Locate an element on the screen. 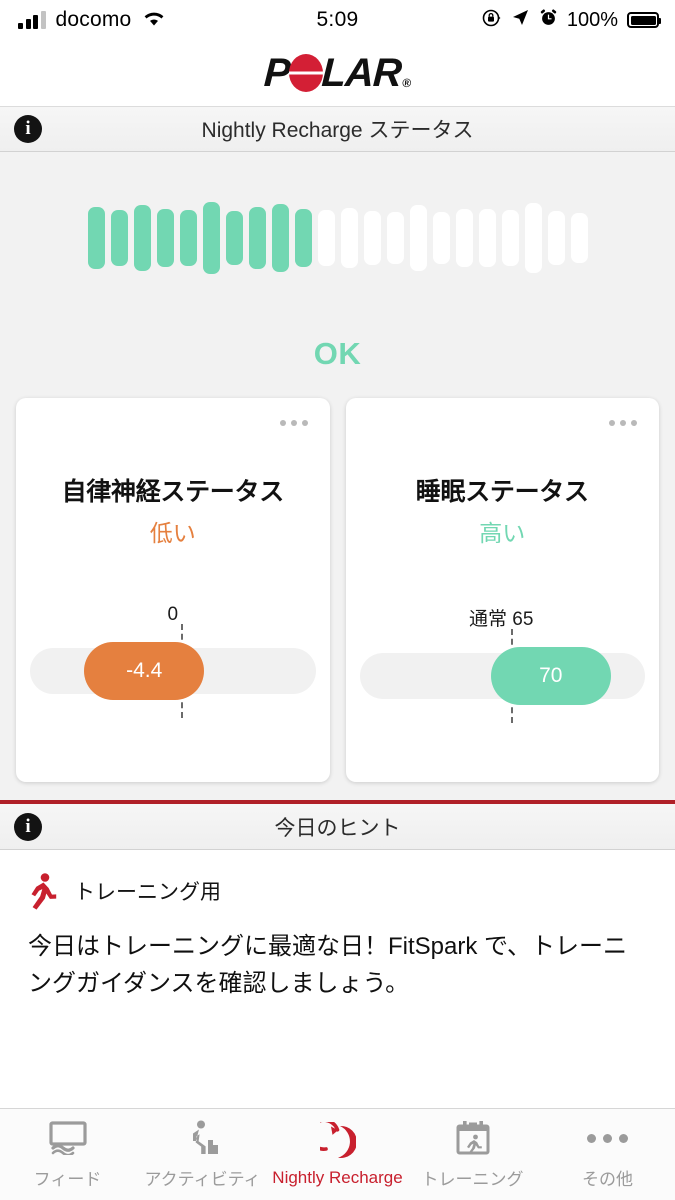 The image size is (675, 1200). card-title: 自律神経ステータス is located at coordinates (173, 492).